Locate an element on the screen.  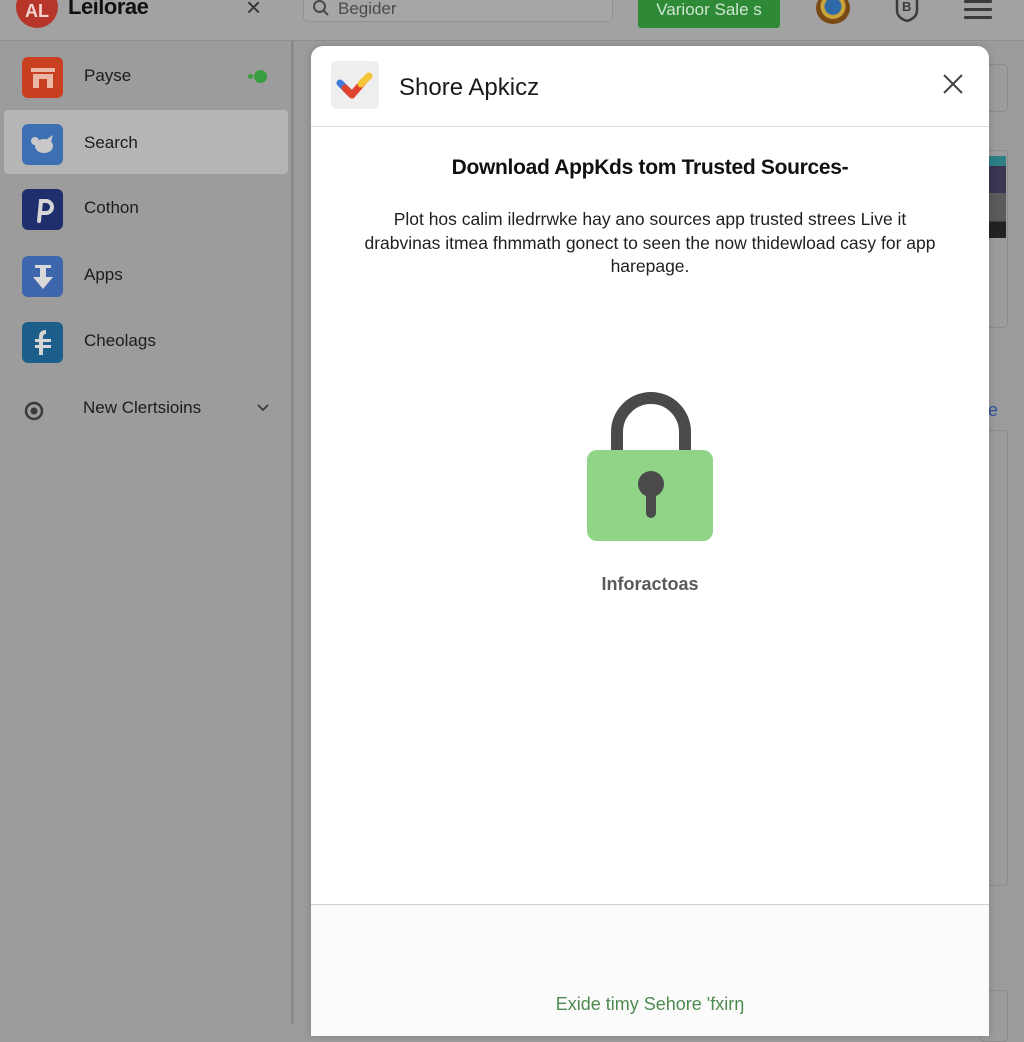
dialog-title: Shore Apkicz is located at coordinates (469, 87).